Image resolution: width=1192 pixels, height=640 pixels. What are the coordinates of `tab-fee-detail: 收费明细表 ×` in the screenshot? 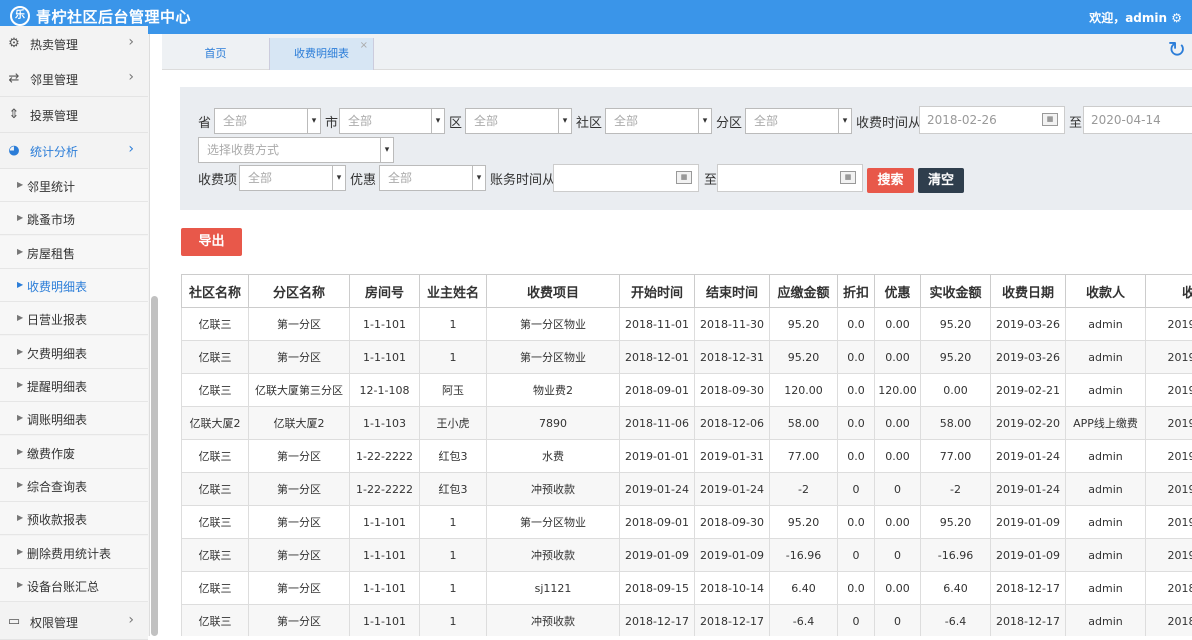 It's located at (321, 54).